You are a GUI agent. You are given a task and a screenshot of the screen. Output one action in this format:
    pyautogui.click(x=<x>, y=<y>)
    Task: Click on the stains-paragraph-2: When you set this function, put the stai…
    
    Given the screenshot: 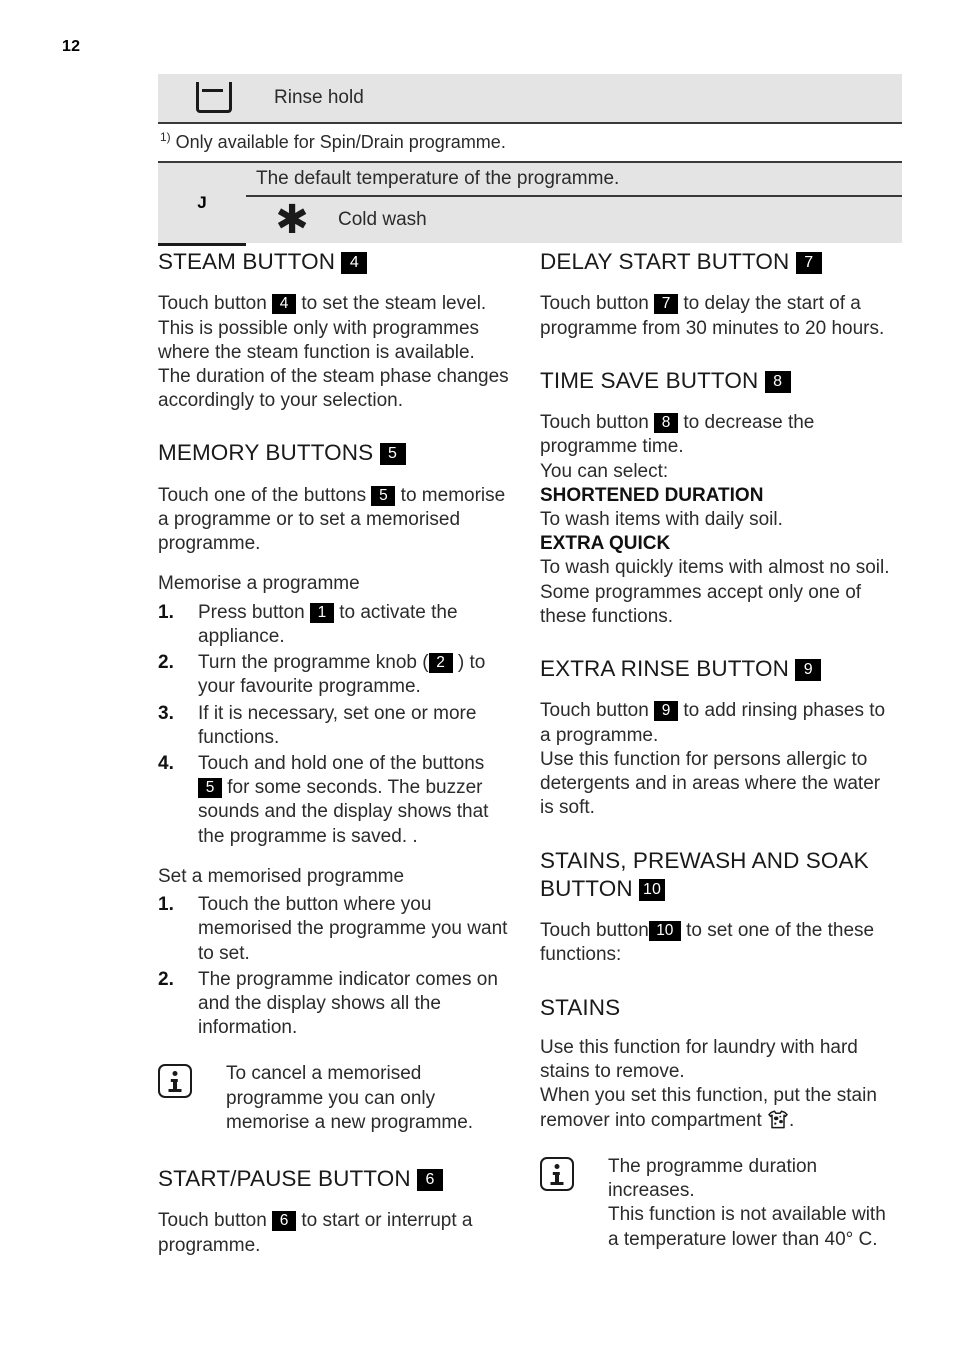 What is the action you would take?
    pyautogui.click(x=716, y=1108)
    